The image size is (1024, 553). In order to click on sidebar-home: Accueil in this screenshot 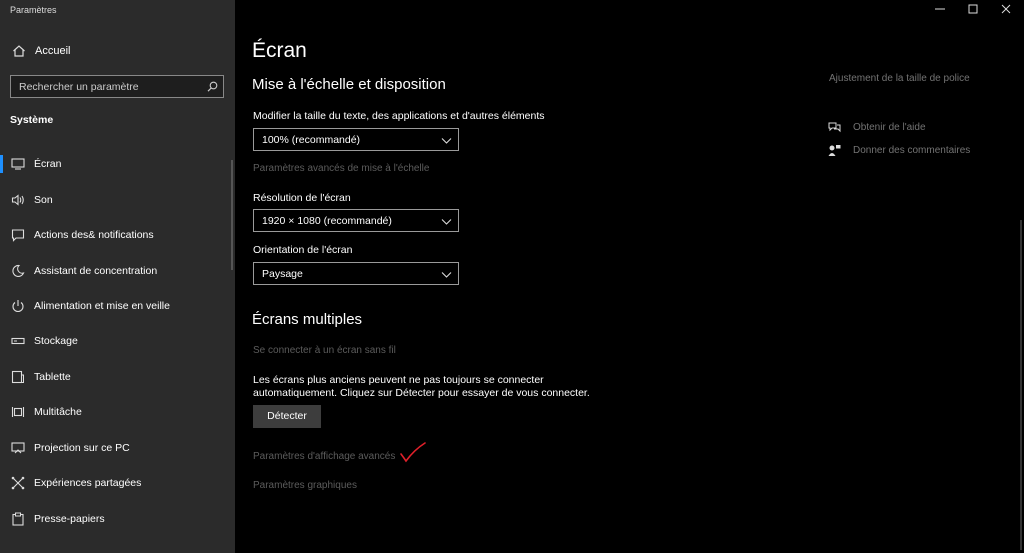, I will do `click(117, 52)`.